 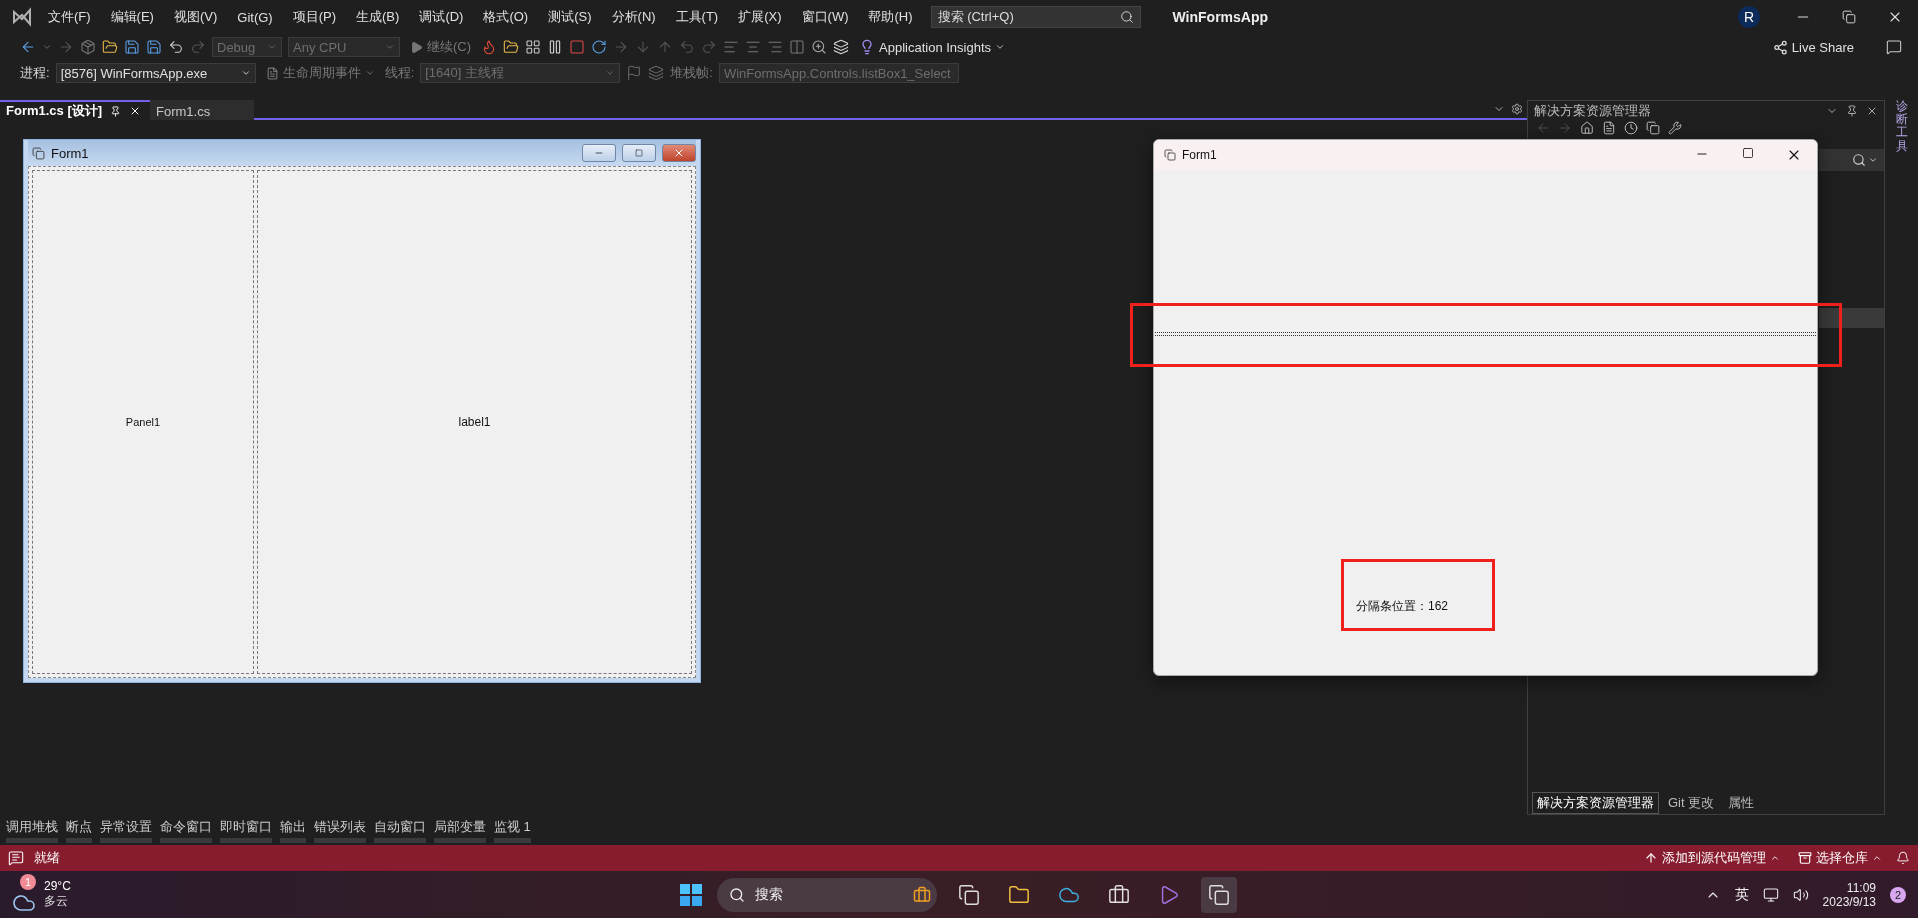 I want to click on panel-tab: 解决方案资源管理器, so click(x=1595, y=803).